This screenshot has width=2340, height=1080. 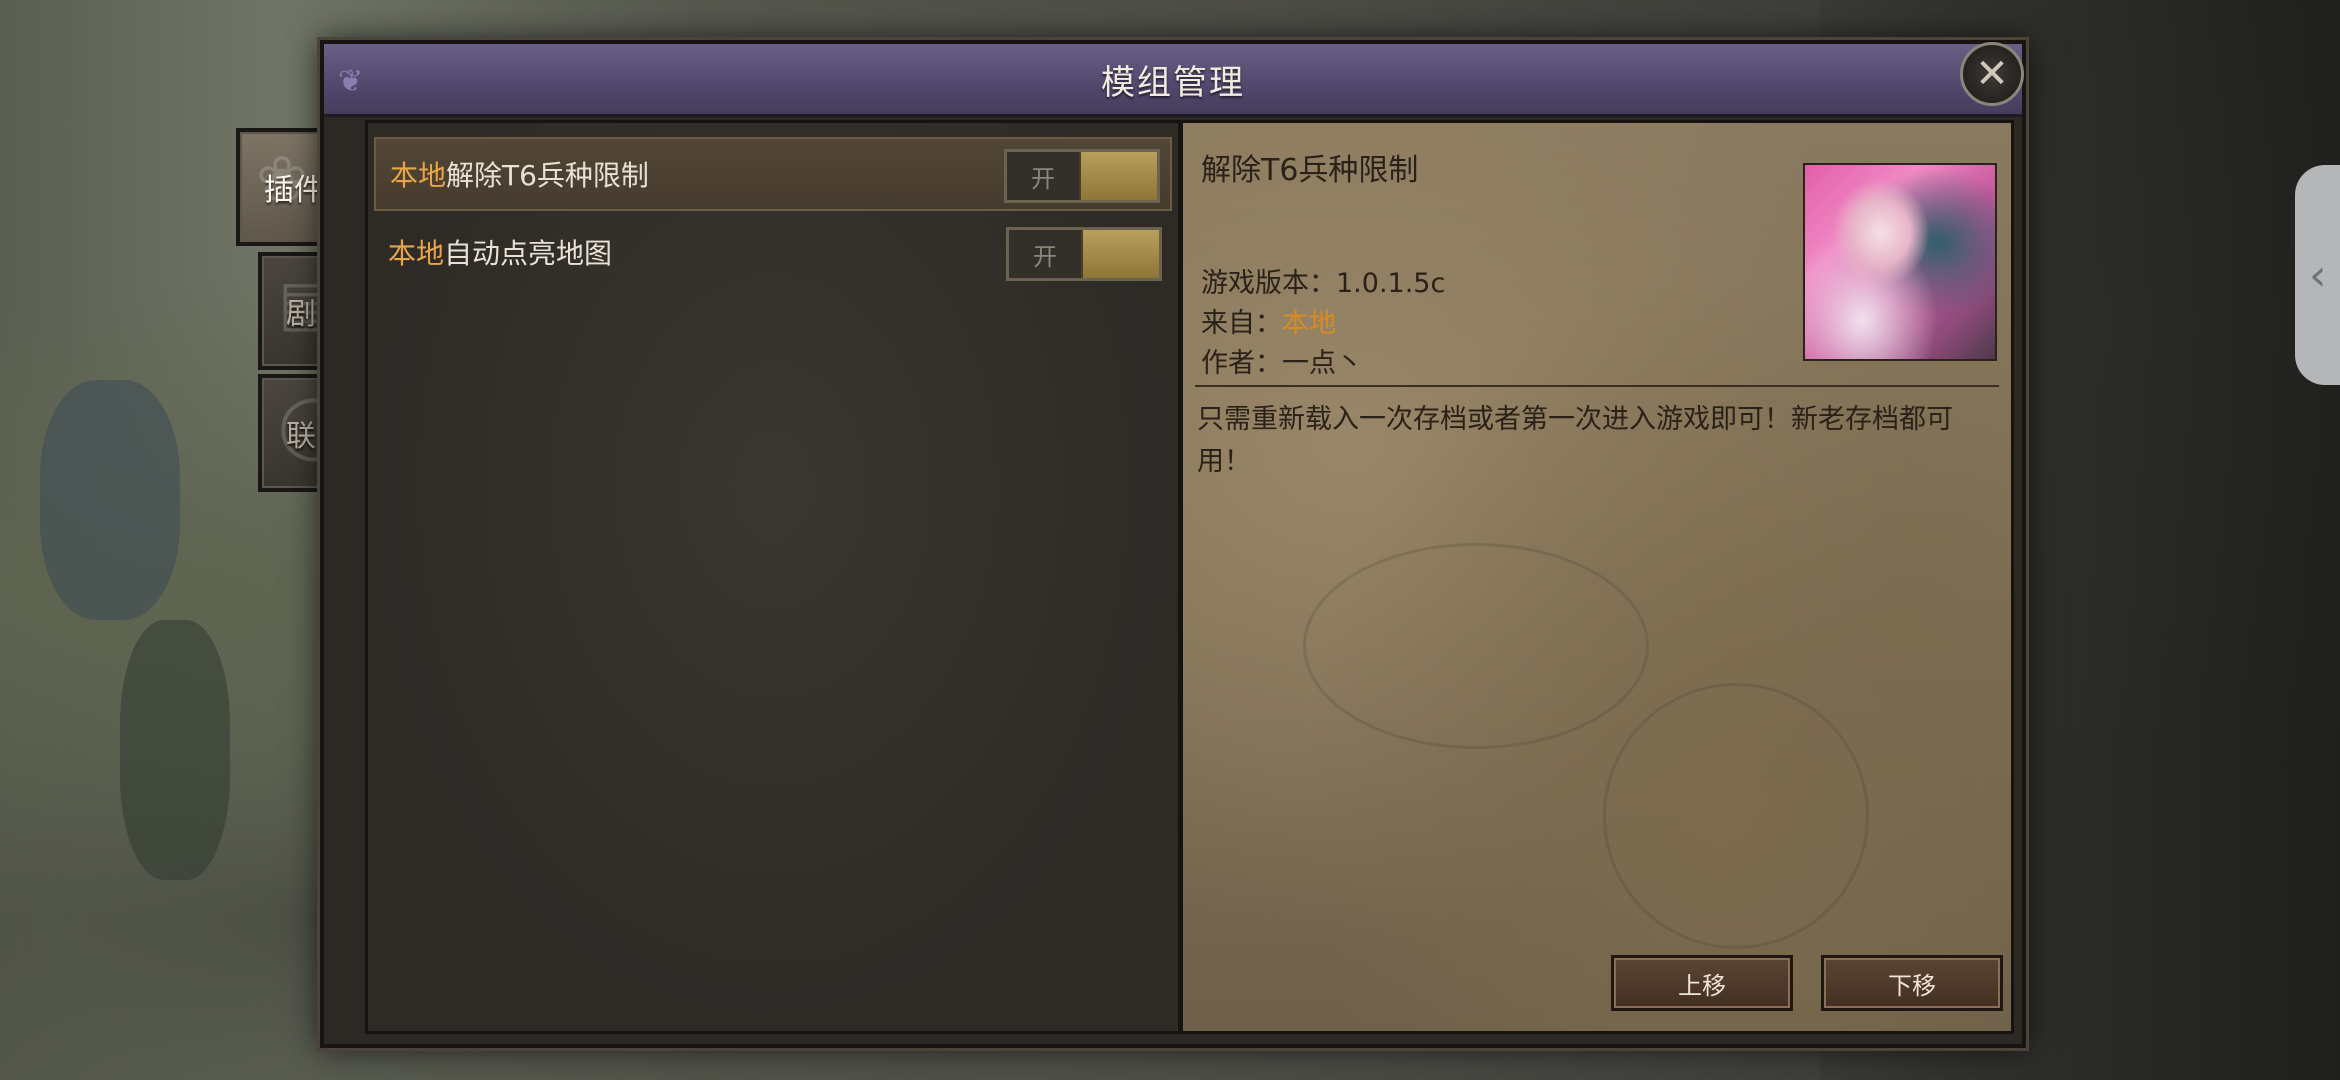 What do you see at coordinates (351, 81) in the screenshot?
I see `ornament-left-icon: ❦` at bounding box center [351, 81].